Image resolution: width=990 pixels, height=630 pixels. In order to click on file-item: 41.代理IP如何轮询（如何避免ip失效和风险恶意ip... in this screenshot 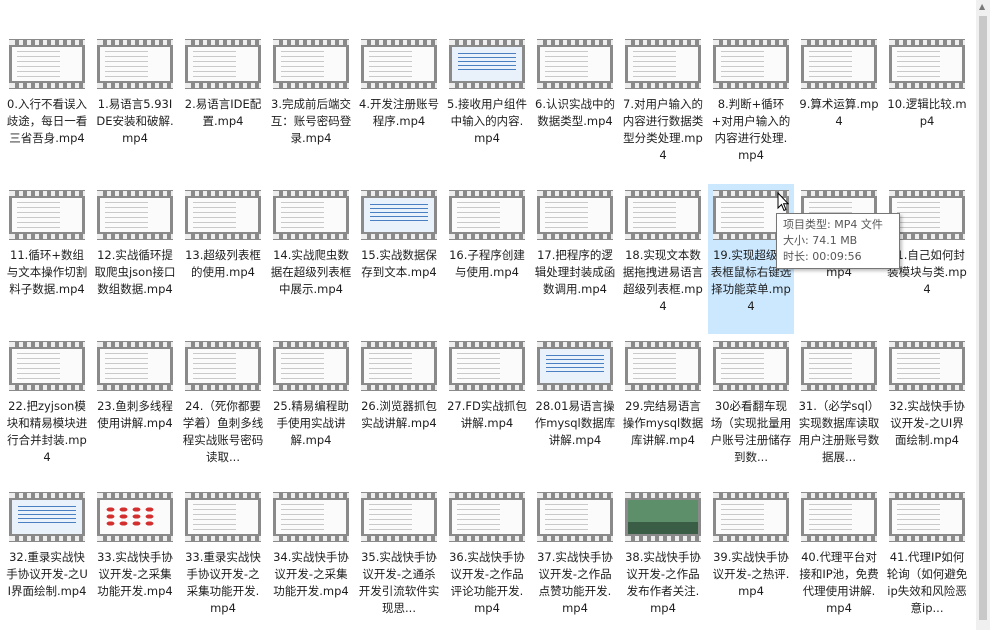, I will do `click(927, 558)`.